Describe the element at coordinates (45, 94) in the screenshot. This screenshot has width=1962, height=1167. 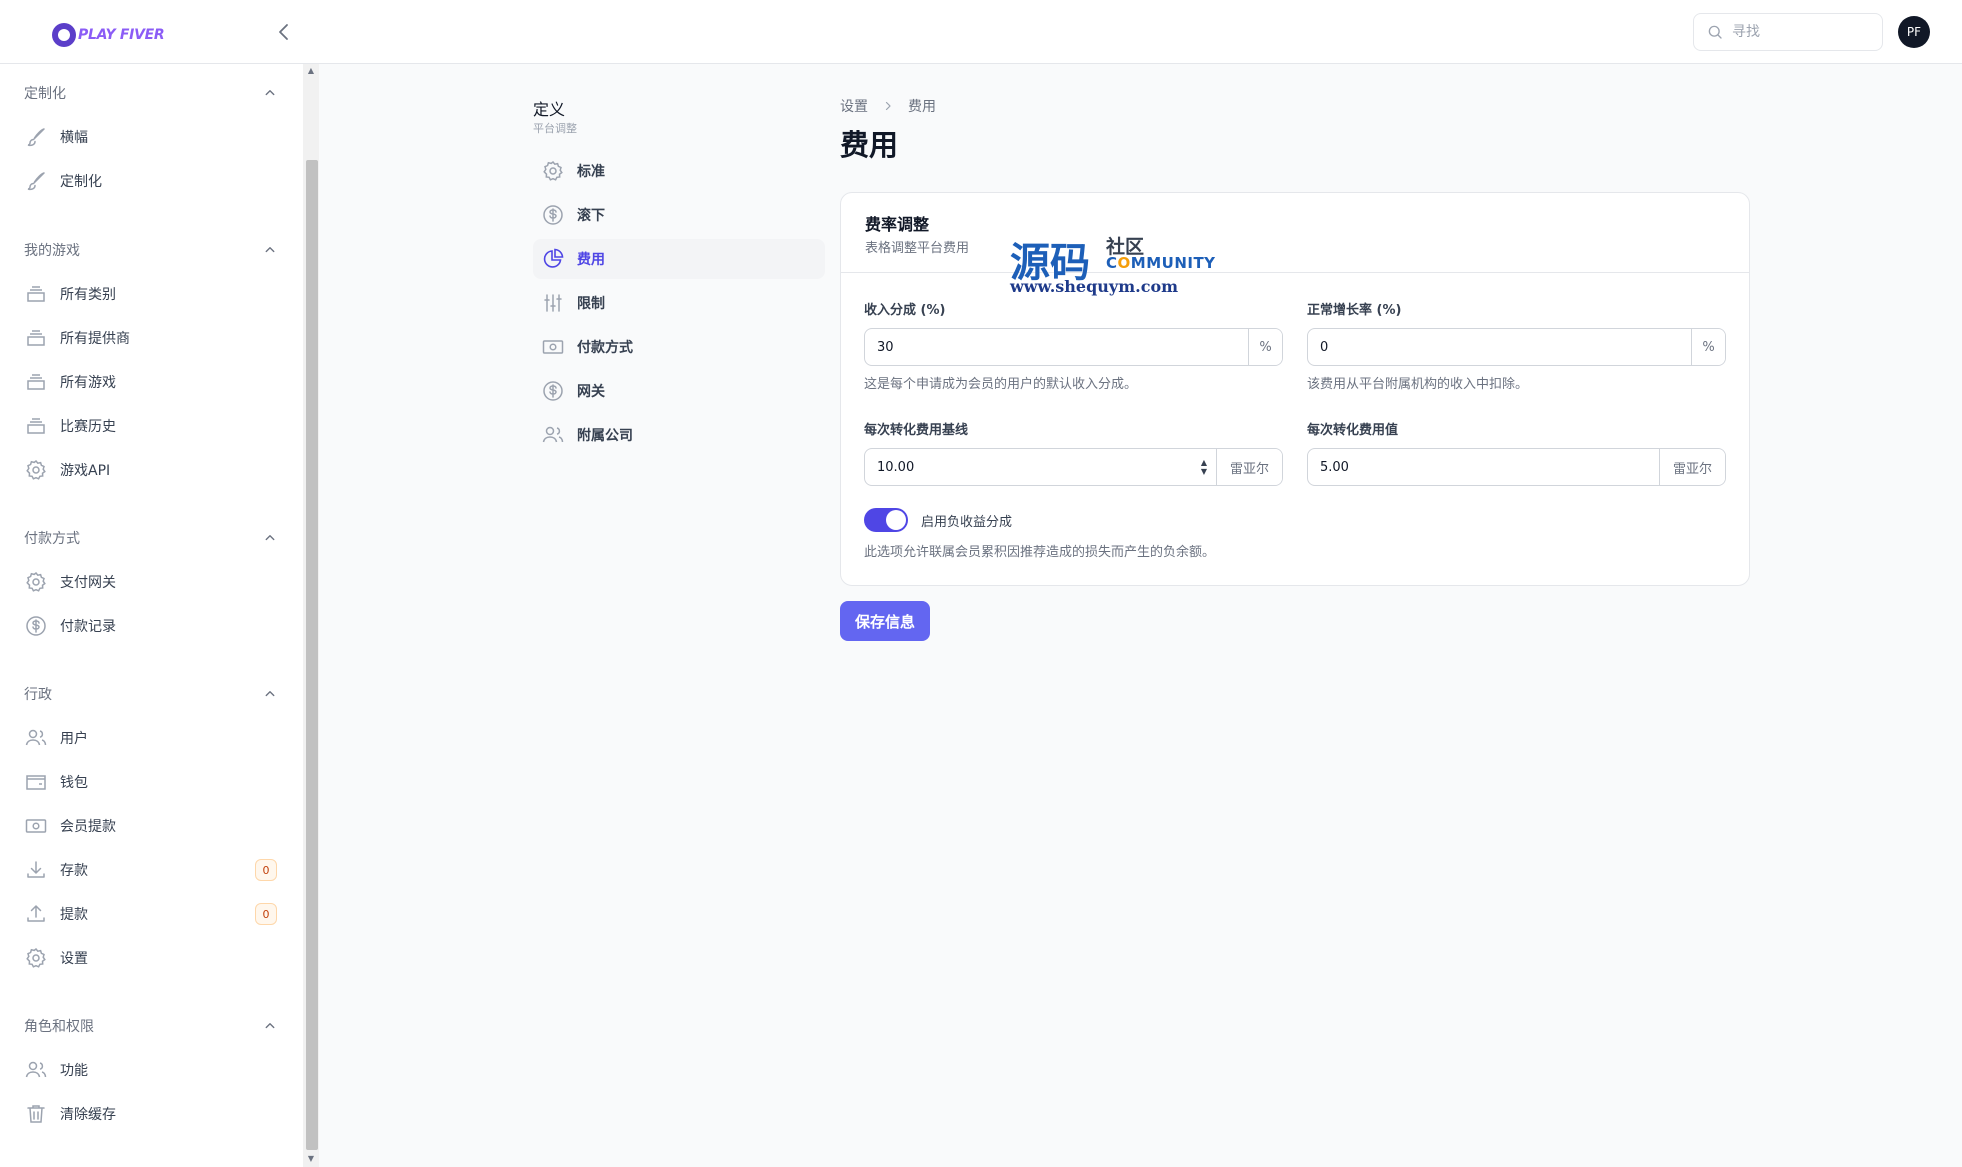
I see `sidebar-group-title: 定制化` at that location.